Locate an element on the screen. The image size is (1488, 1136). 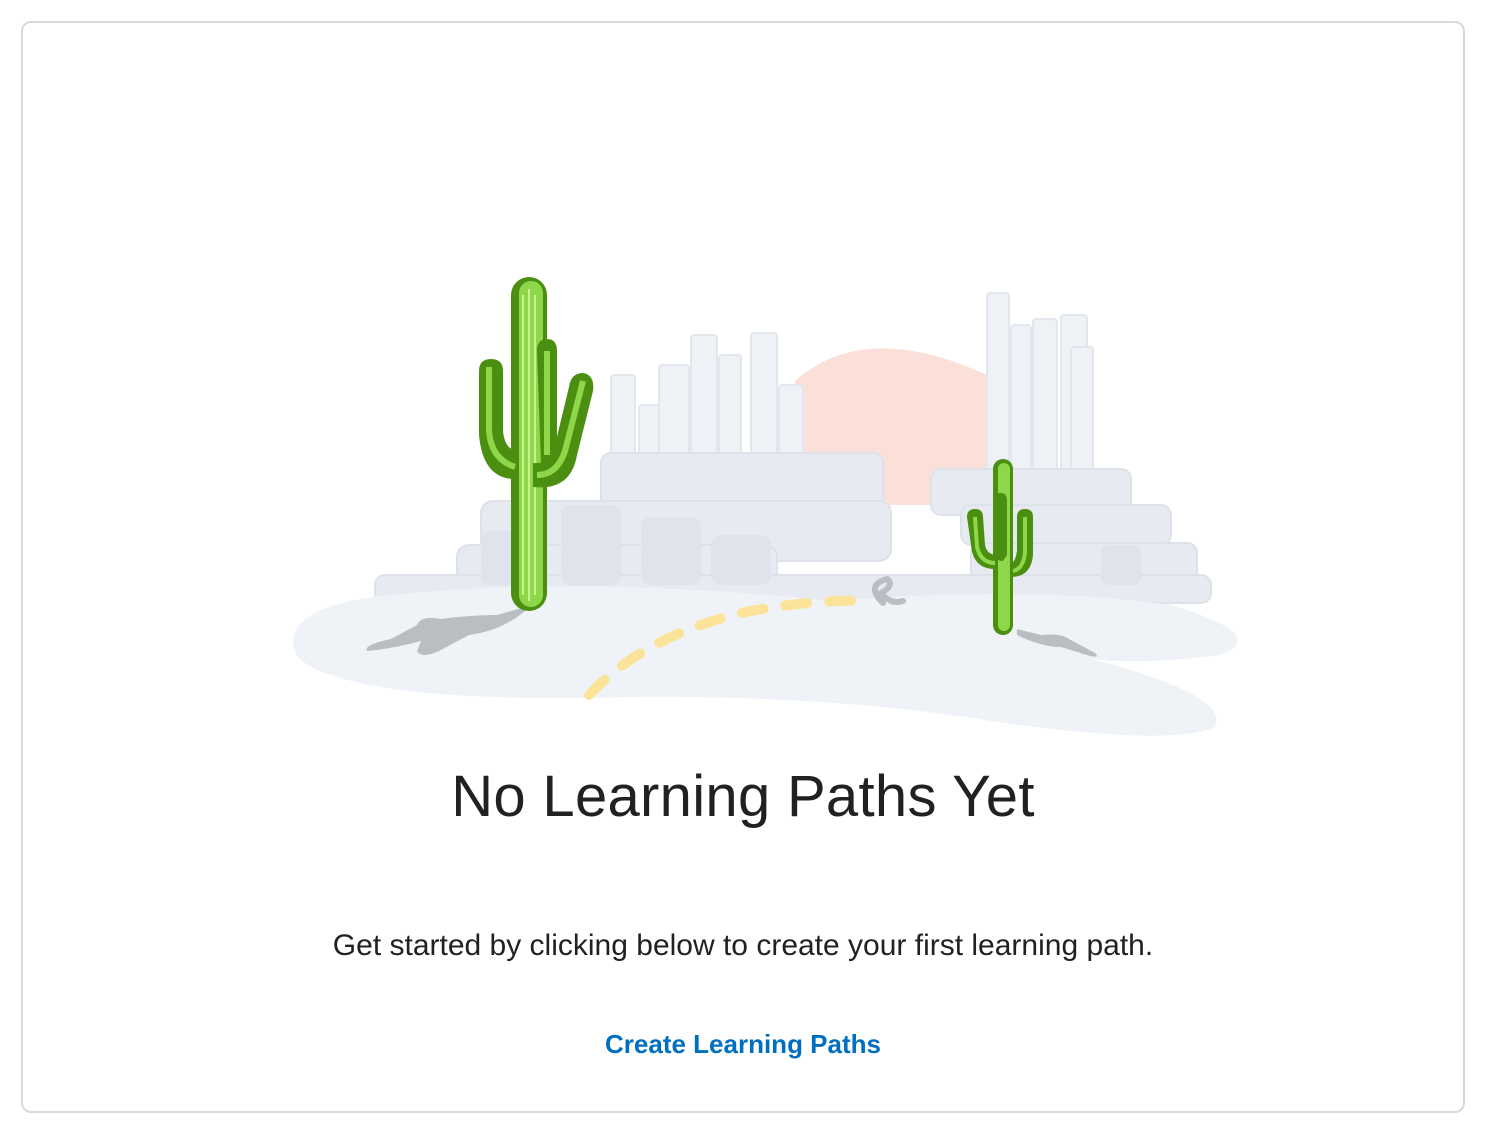
create-learning-paths-link: Create Learning Paths is located at coordinates (743, 1044).